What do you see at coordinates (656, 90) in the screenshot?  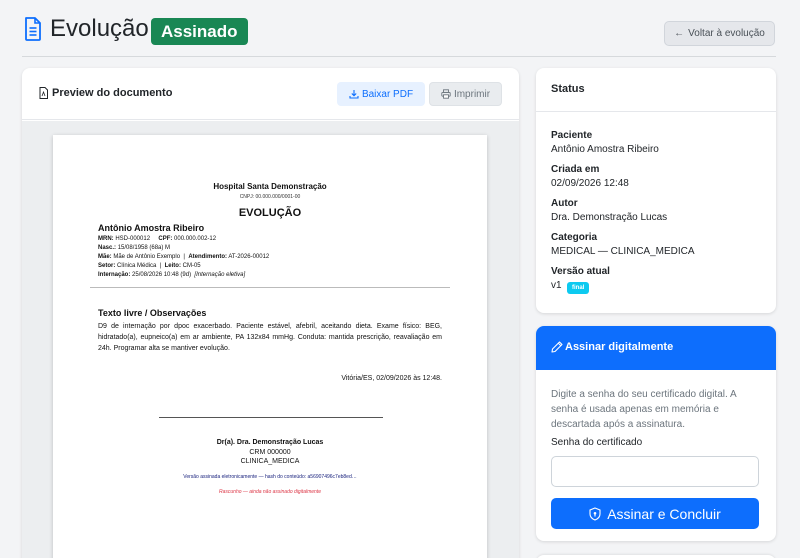 I see `status-card-header: Status` at bounding box center [656, 90].